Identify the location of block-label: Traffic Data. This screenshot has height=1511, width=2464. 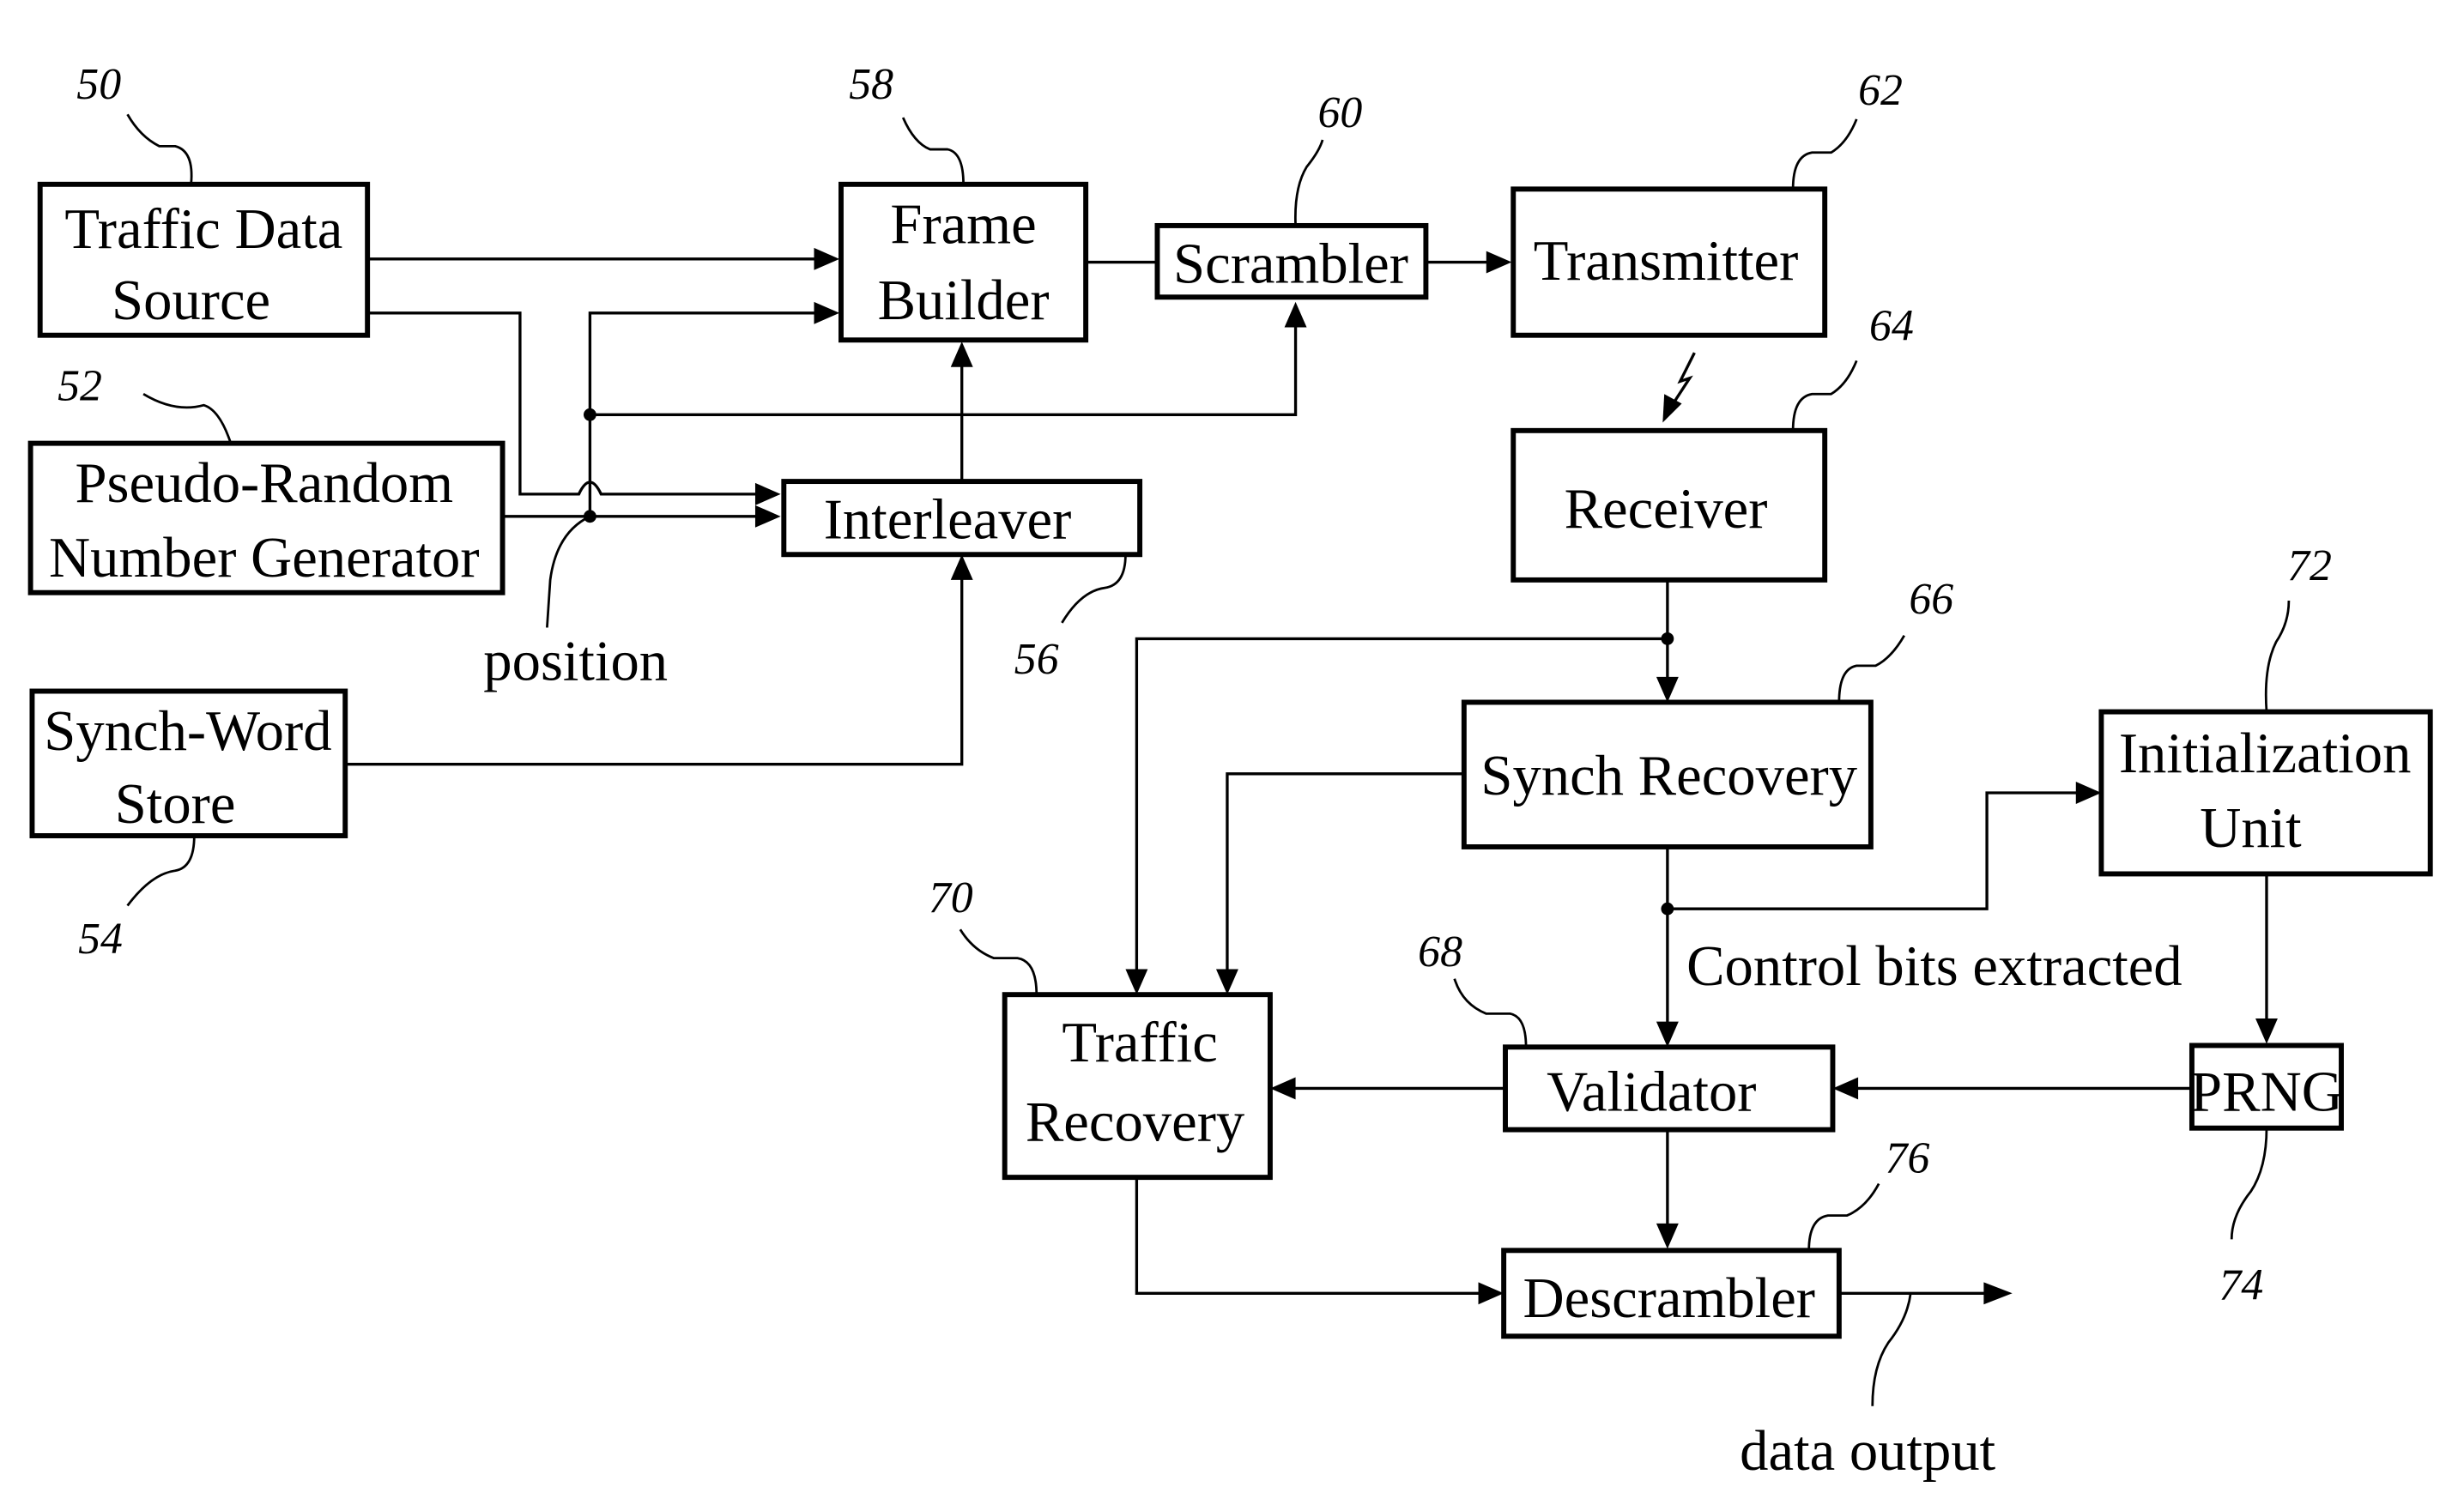
(203, 229).